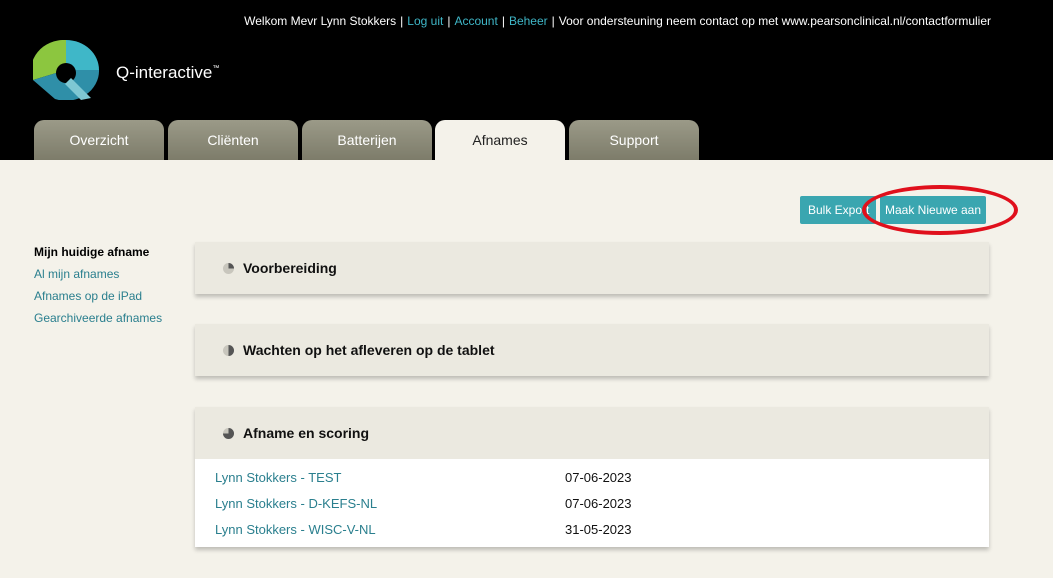 The width and height of the screenshot is (1053, 578). I want to click on pie-half-icon, so click(228, 350).